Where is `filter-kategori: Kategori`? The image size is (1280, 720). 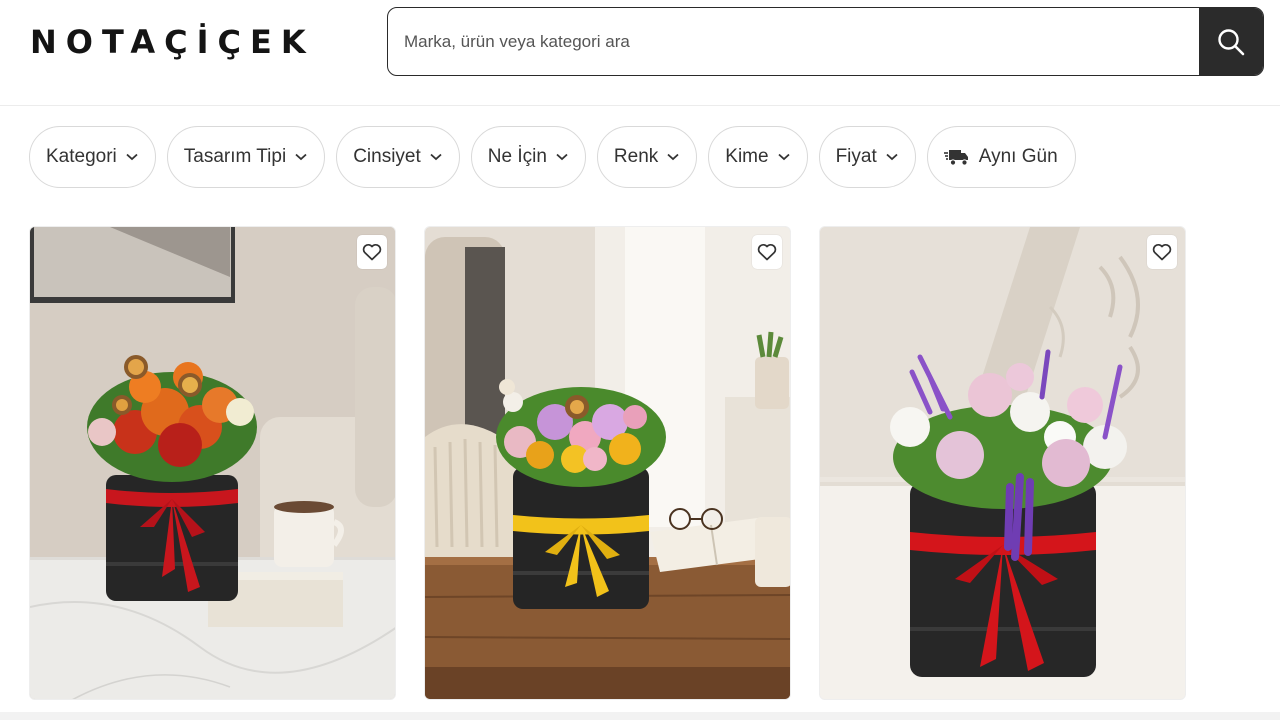 filter-kategori: Kategori is located at coordinates (92, 157).